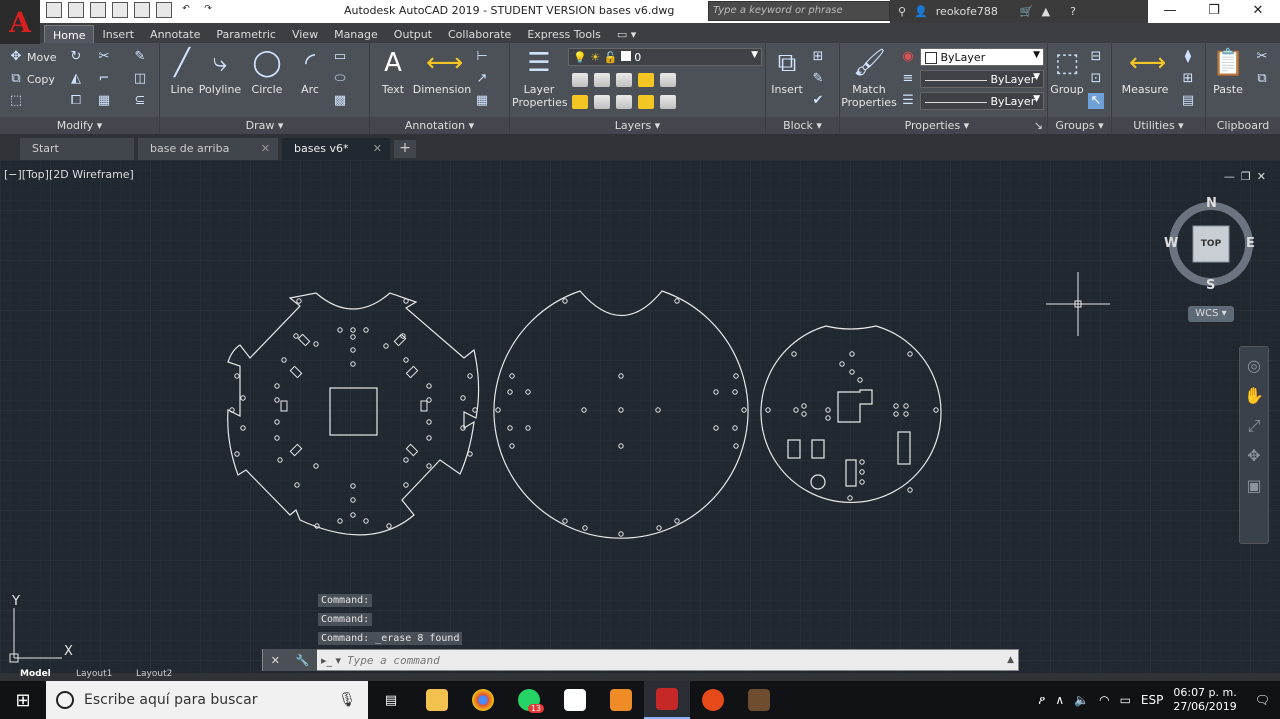 The image size is (1280, 719). What do you see at coordinates (340, 101) in the screenshot?
I see `hatch-button: ▩` at bounding box center [340, 101].